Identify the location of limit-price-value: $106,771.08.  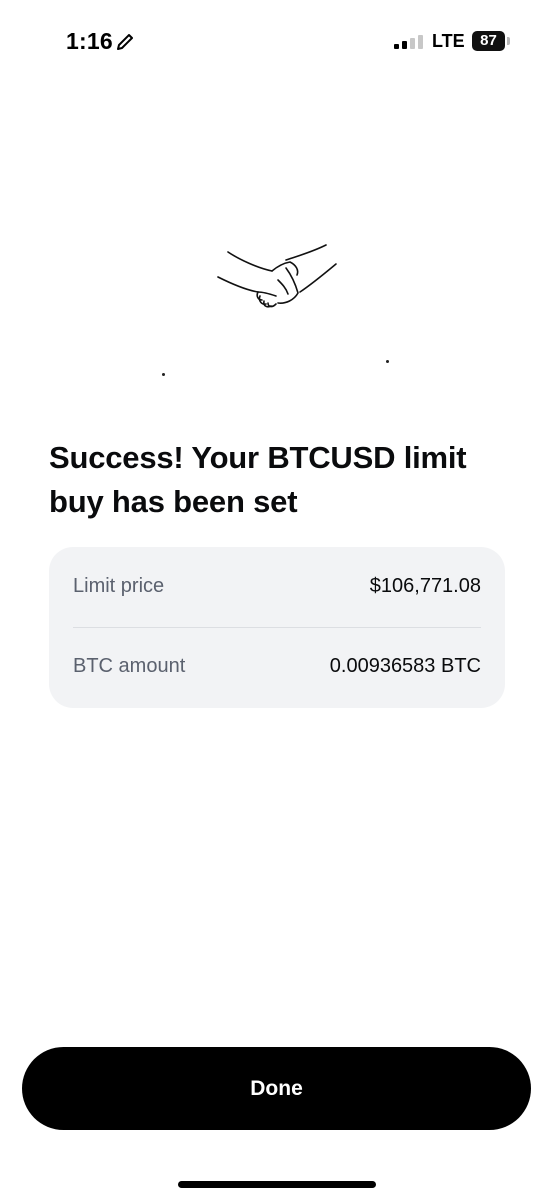
(425, 586).